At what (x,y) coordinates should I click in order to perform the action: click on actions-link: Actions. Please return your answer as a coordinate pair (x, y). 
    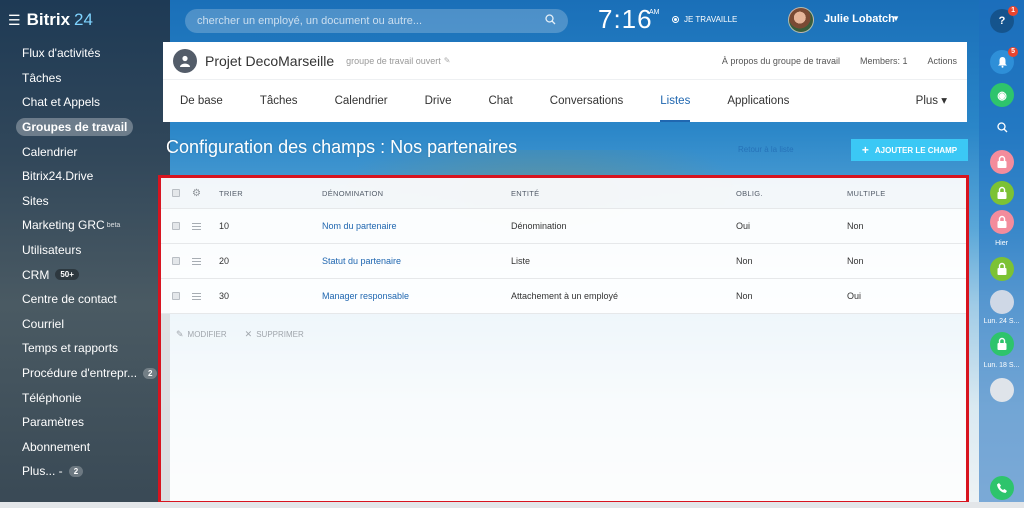
    Looking at the image, I should click on (942, 61).